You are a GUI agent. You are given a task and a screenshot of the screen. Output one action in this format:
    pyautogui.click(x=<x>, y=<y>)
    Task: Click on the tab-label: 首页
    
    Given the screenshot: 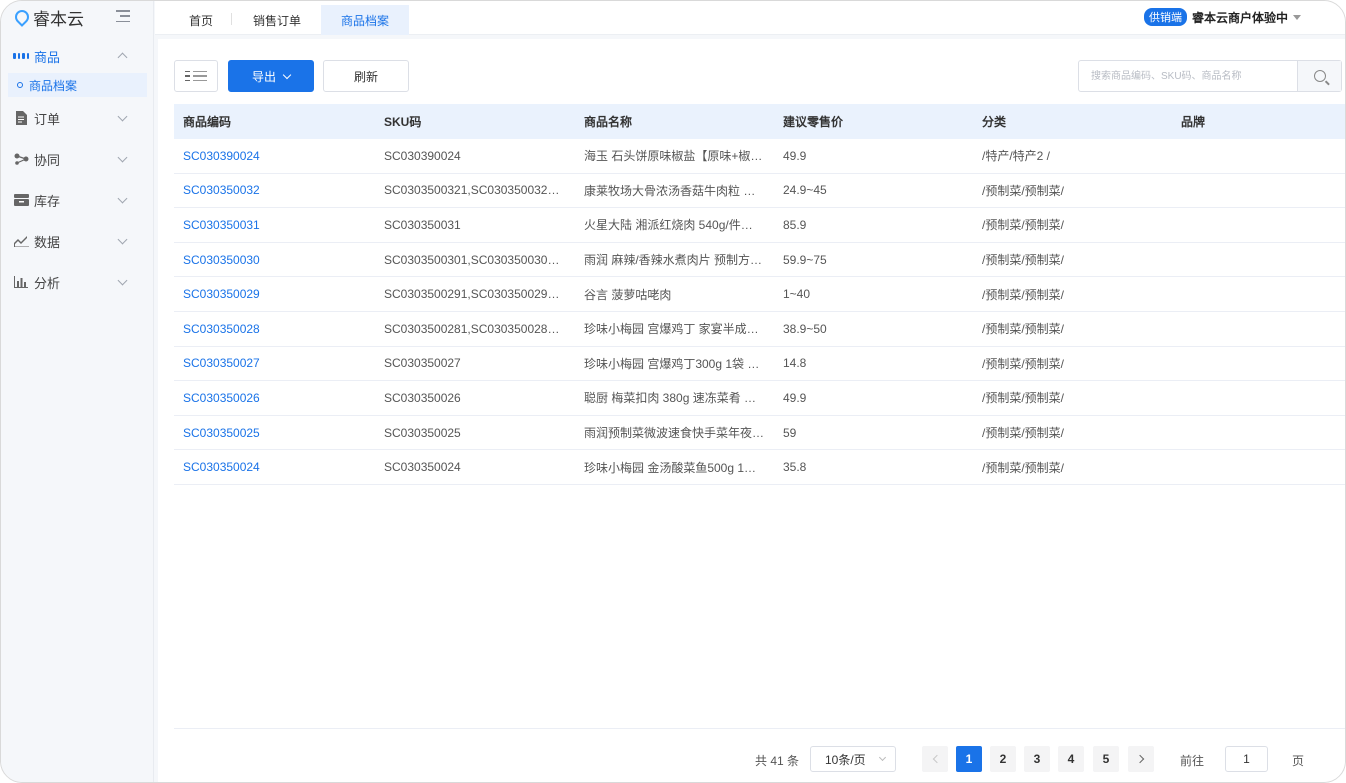 What is the action you would take?
    pyautogui.click(x=201, y=20)
    